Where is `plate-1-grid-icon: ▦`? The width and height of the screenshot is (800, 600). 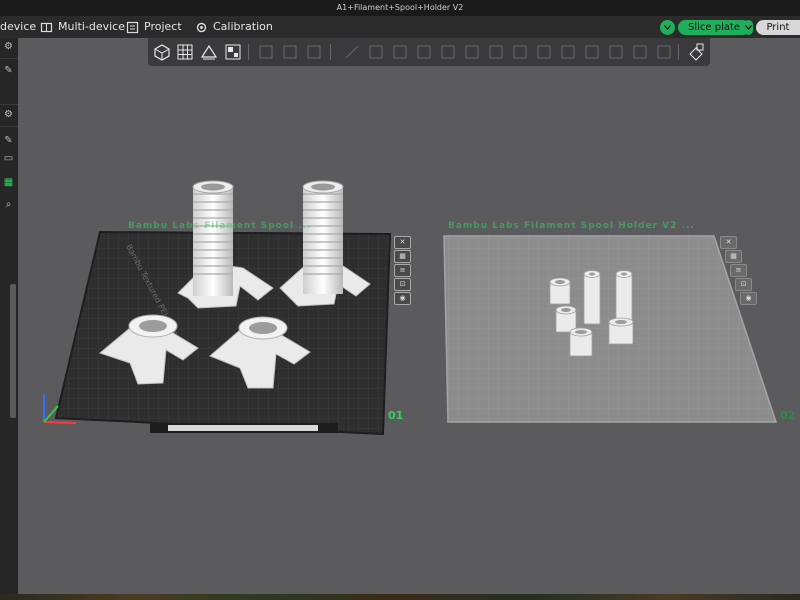
plate-1-grid-icon: ▦ is located at coordinates (402, 256).